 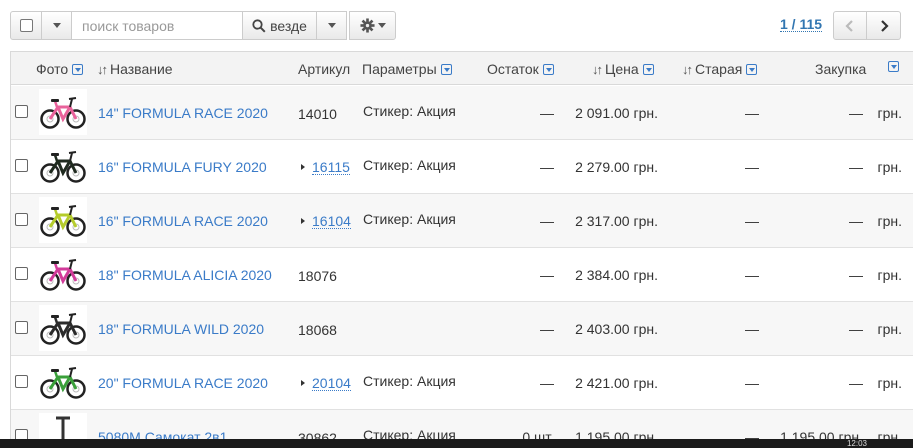 I want to click on product-price: 2 421.00 грн., so click(x=616, y=383).